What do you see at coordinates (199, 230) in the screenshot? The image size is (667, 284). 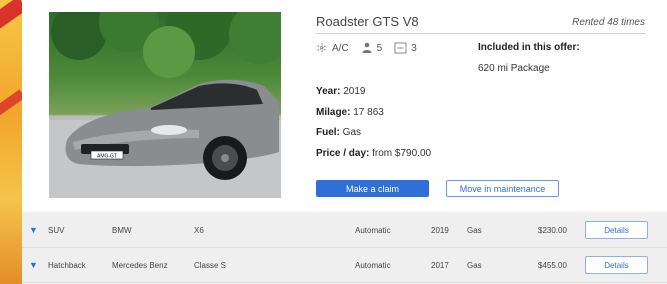 I see `cell-model: X6` at bounding box center [199, 230].